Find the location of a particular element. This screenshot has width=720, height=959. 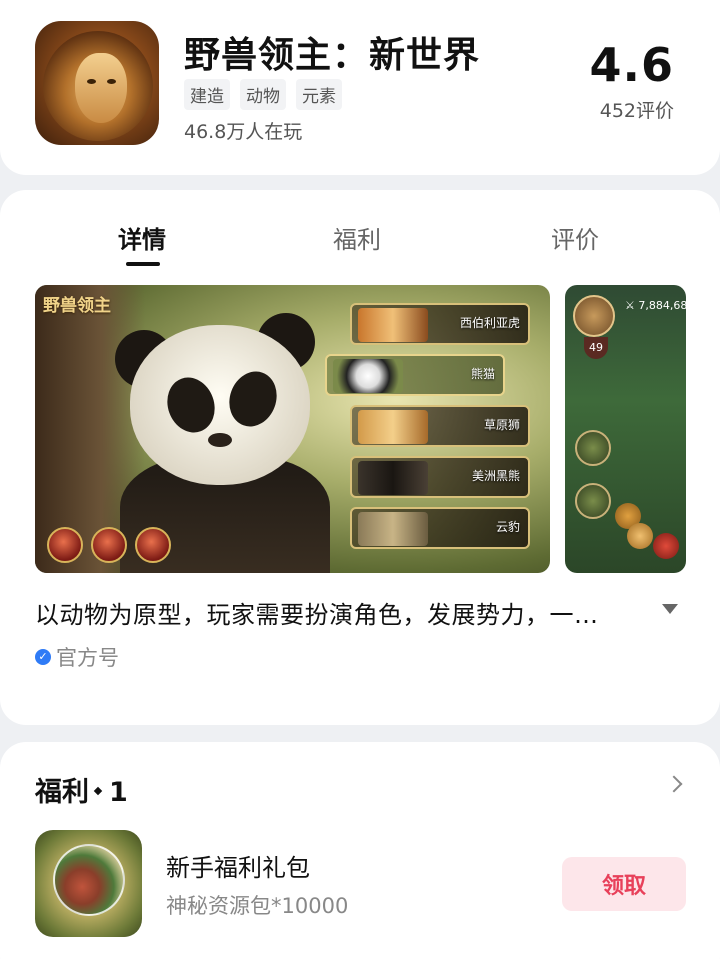

app-title: 野兽领主：新世界 is located at coordinates (332, 55).